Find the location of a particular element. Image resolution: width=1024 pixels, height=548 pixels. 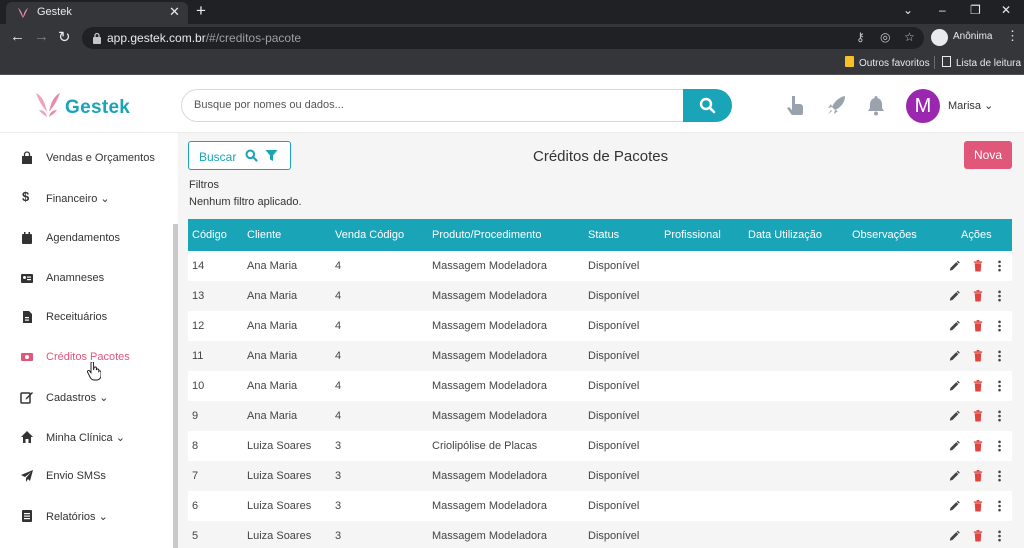

column-header-profissional: Profissional is located at coordinates (692, 235).